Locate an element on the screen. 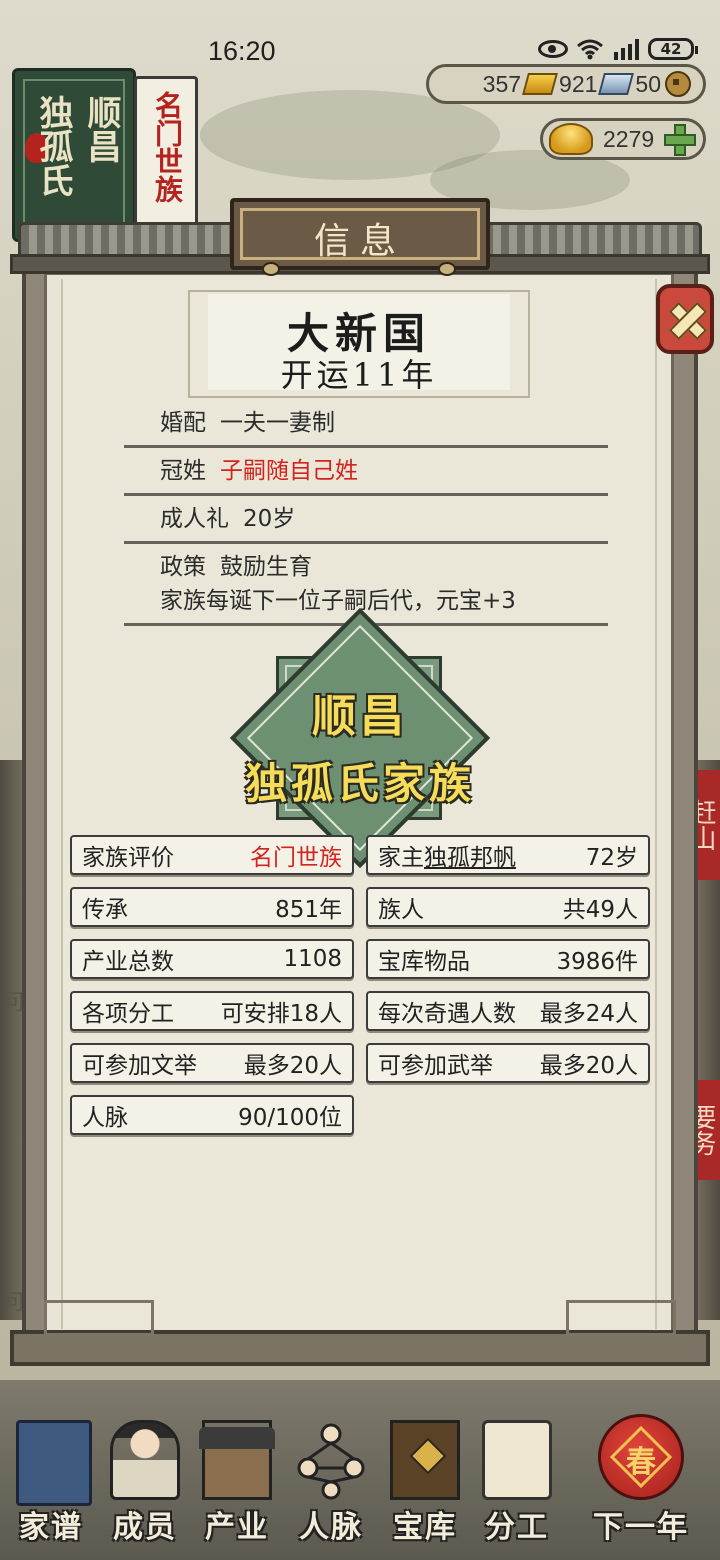  family-clan: 独孤氏 is located at coordinates (53, 146).